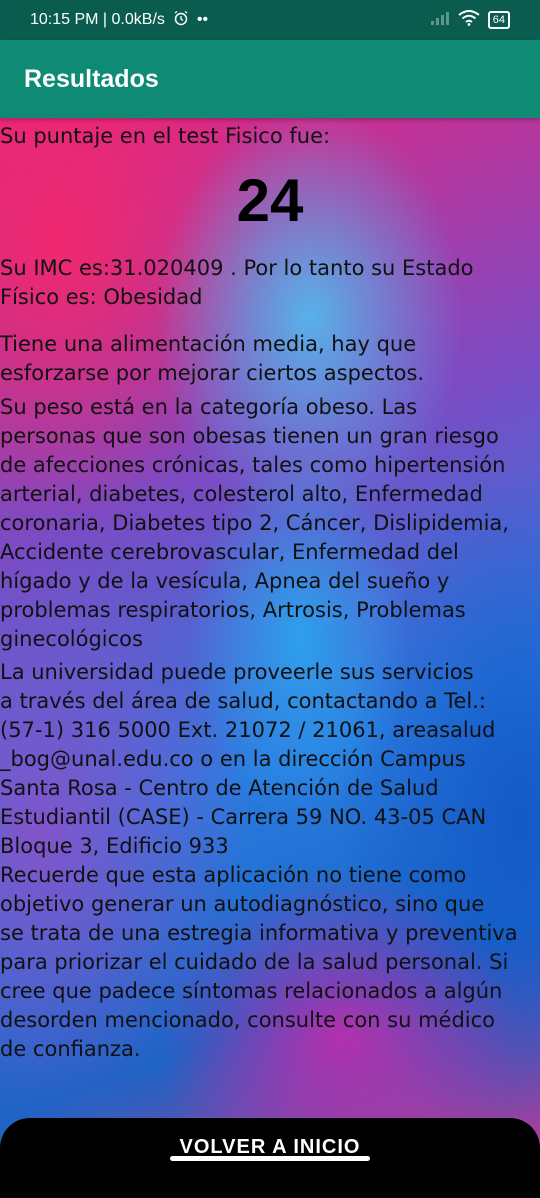  Describe the element at coordinates (71, 639) in the screenshot. I see `weight-line: ginecológicos` at that location.